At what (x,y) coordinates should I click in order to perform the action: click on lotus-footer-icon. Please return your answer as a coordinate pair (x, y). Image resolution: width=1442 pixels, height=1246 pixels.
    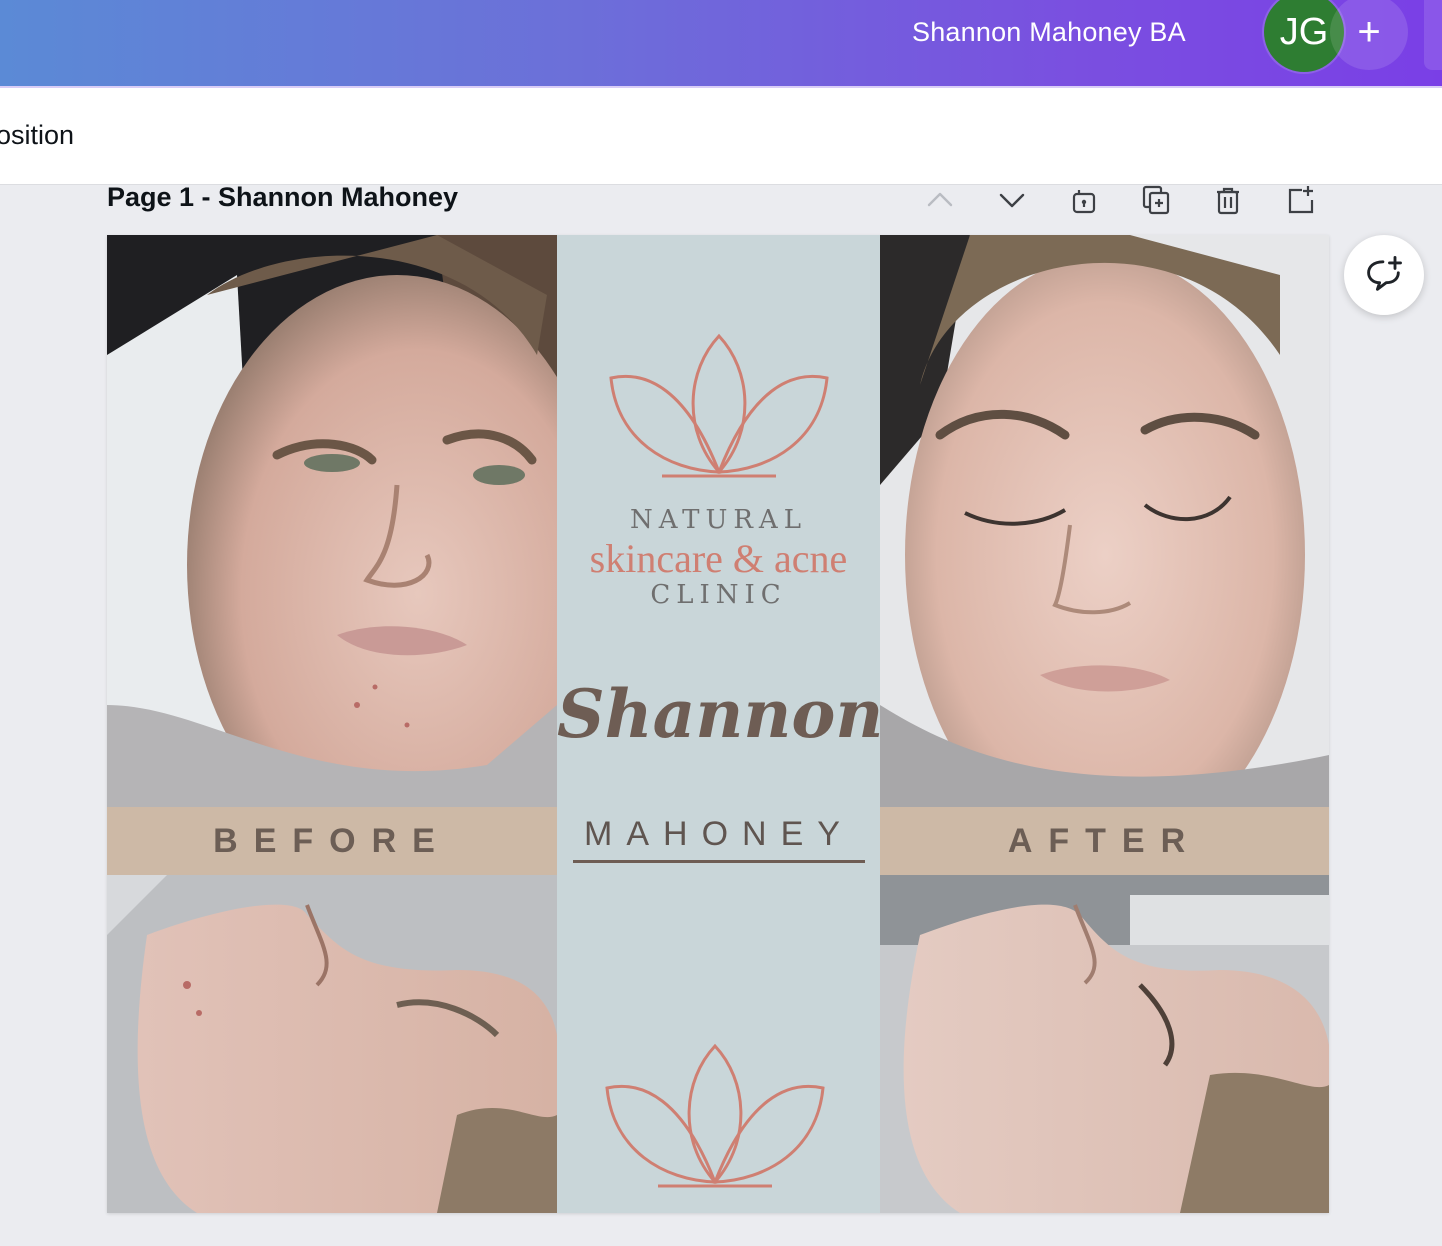
    Looking at the image, I should click on (715, 1115).